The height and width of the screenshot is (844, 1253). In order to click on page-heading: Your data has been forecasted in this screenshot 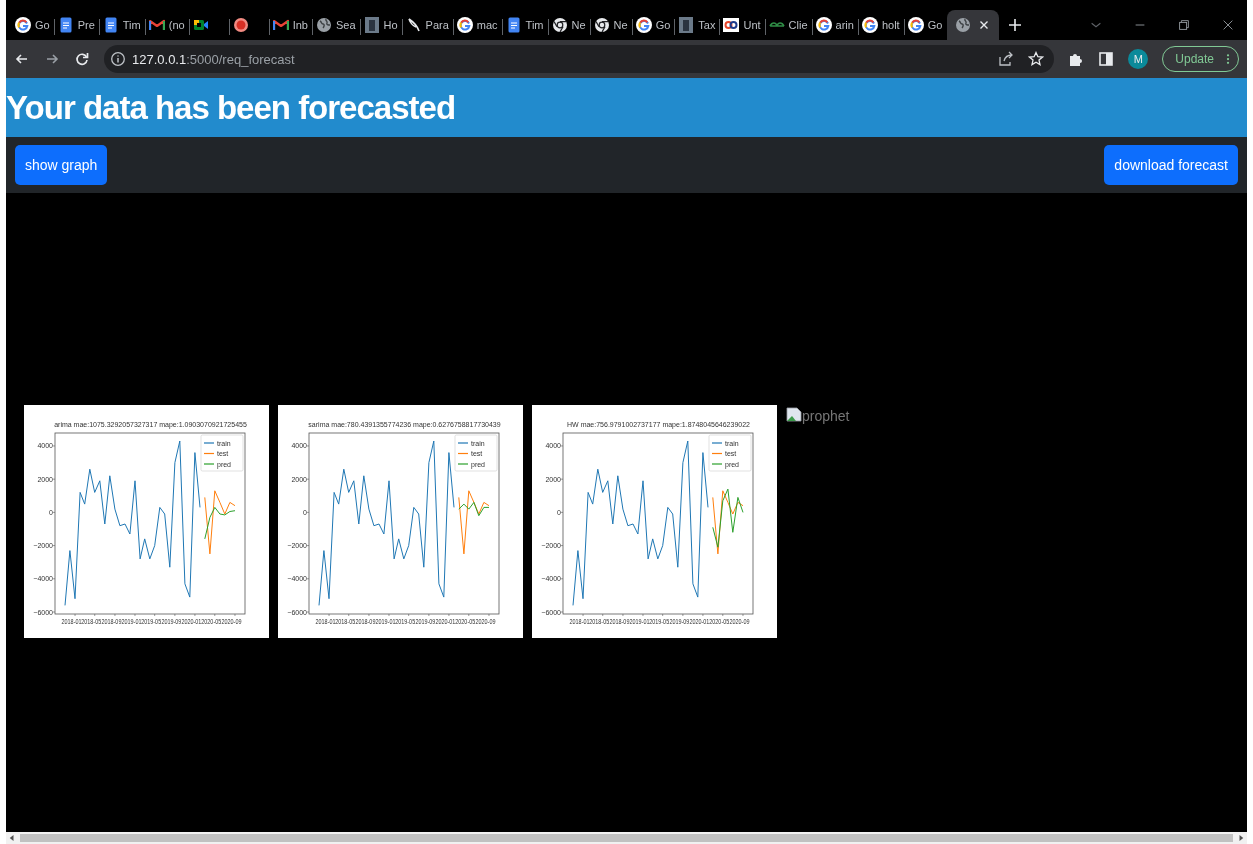, I will do `click(231, 107)`.